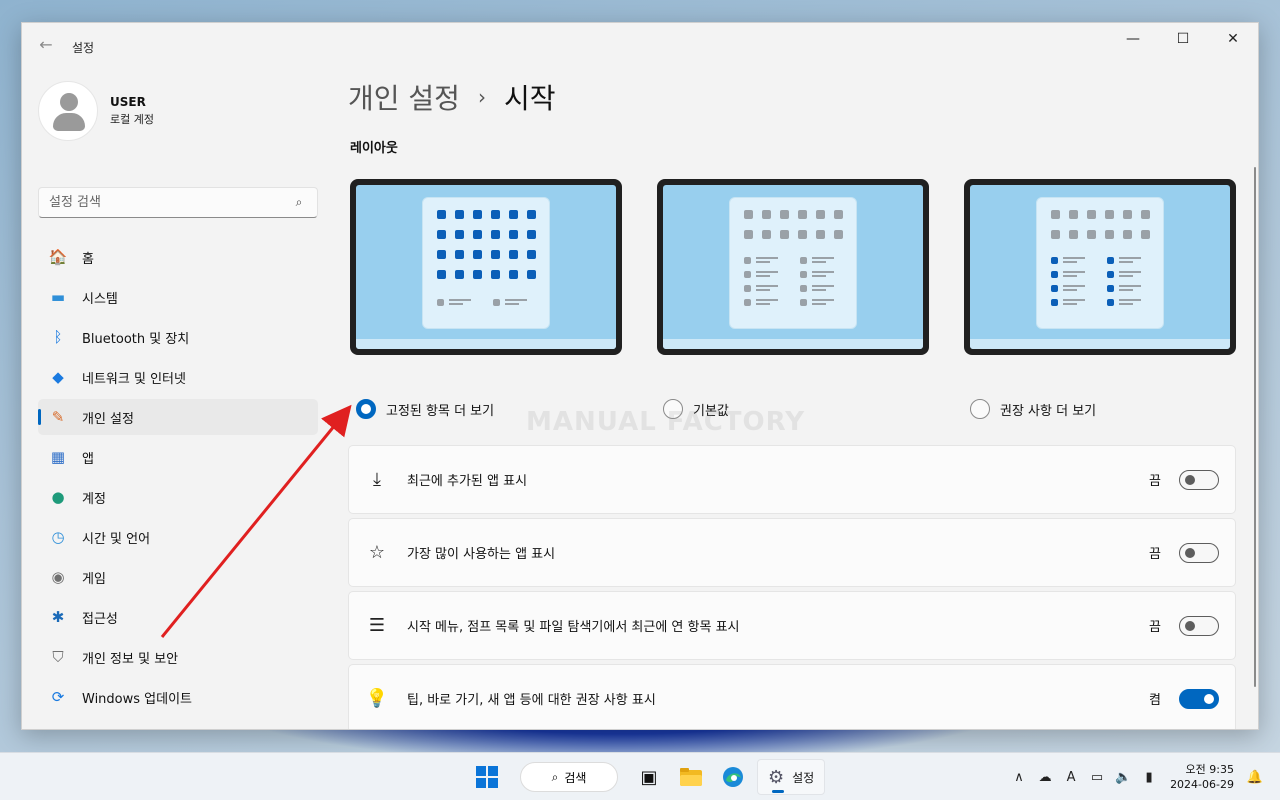  I want to click on setting-row: 💡 팁, 바로 가기, 새 앱 등에 대한 권장 사항 표시 켬, so click(792, 696).